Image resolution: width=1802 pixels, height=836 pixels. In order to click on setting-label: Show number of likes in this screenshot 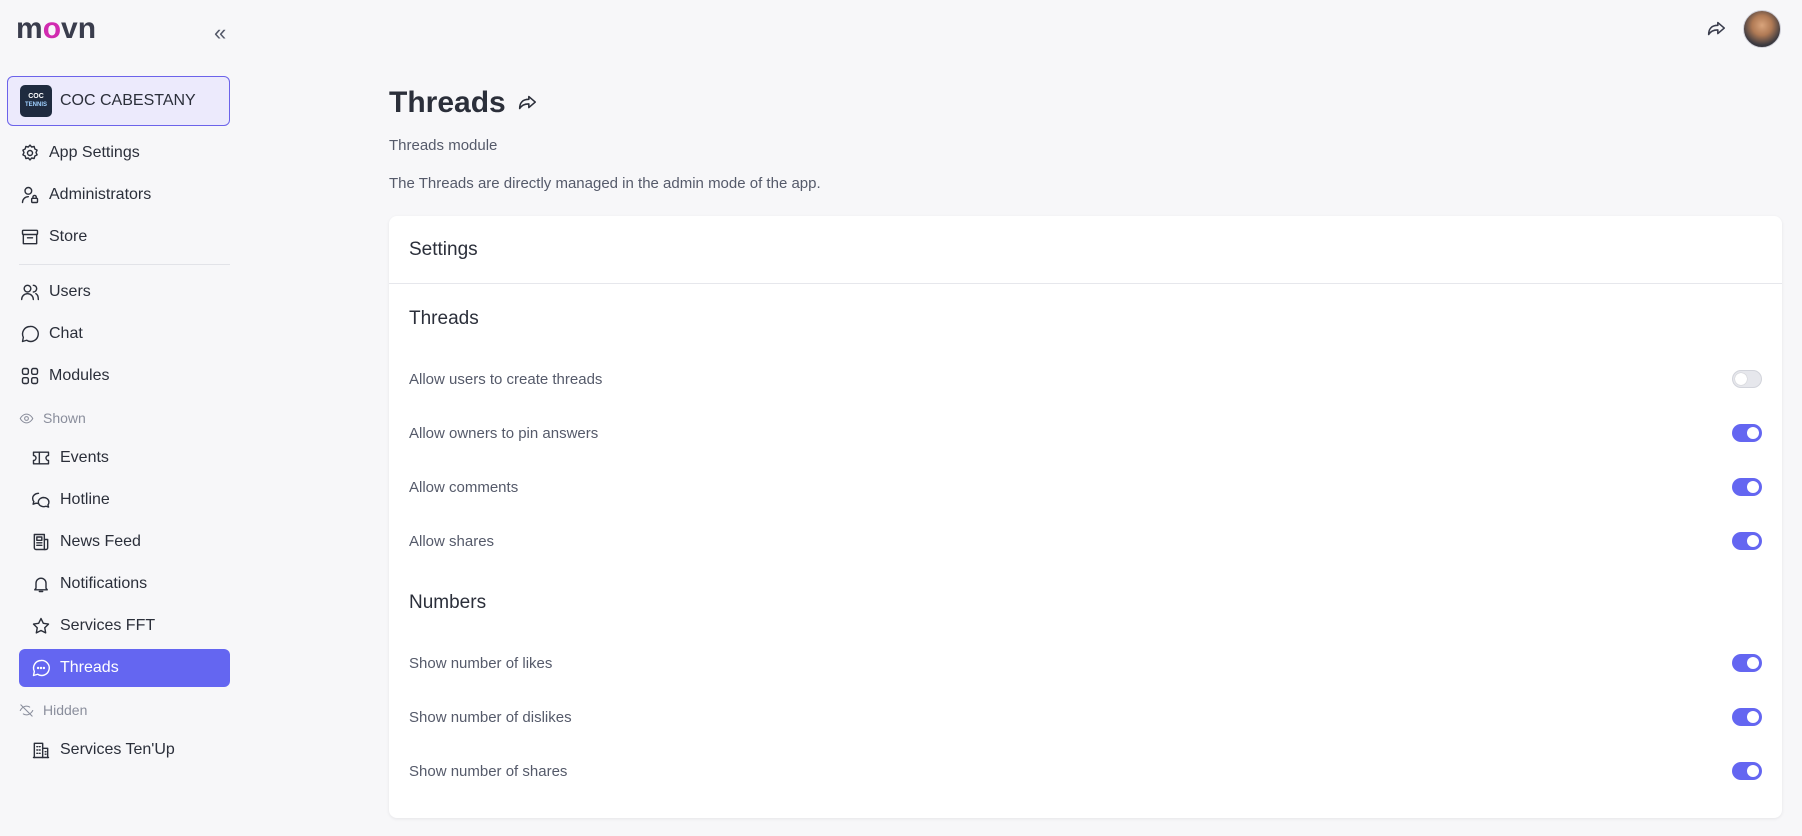, I will do `click(481, 663)`.